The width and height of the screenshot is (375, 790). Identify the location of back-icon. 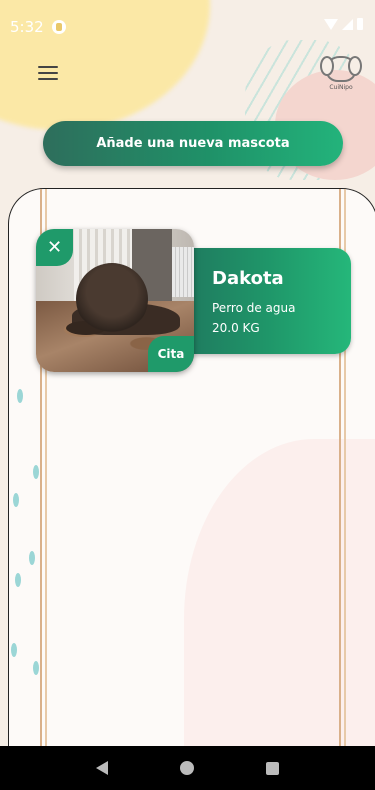
(102, 768).